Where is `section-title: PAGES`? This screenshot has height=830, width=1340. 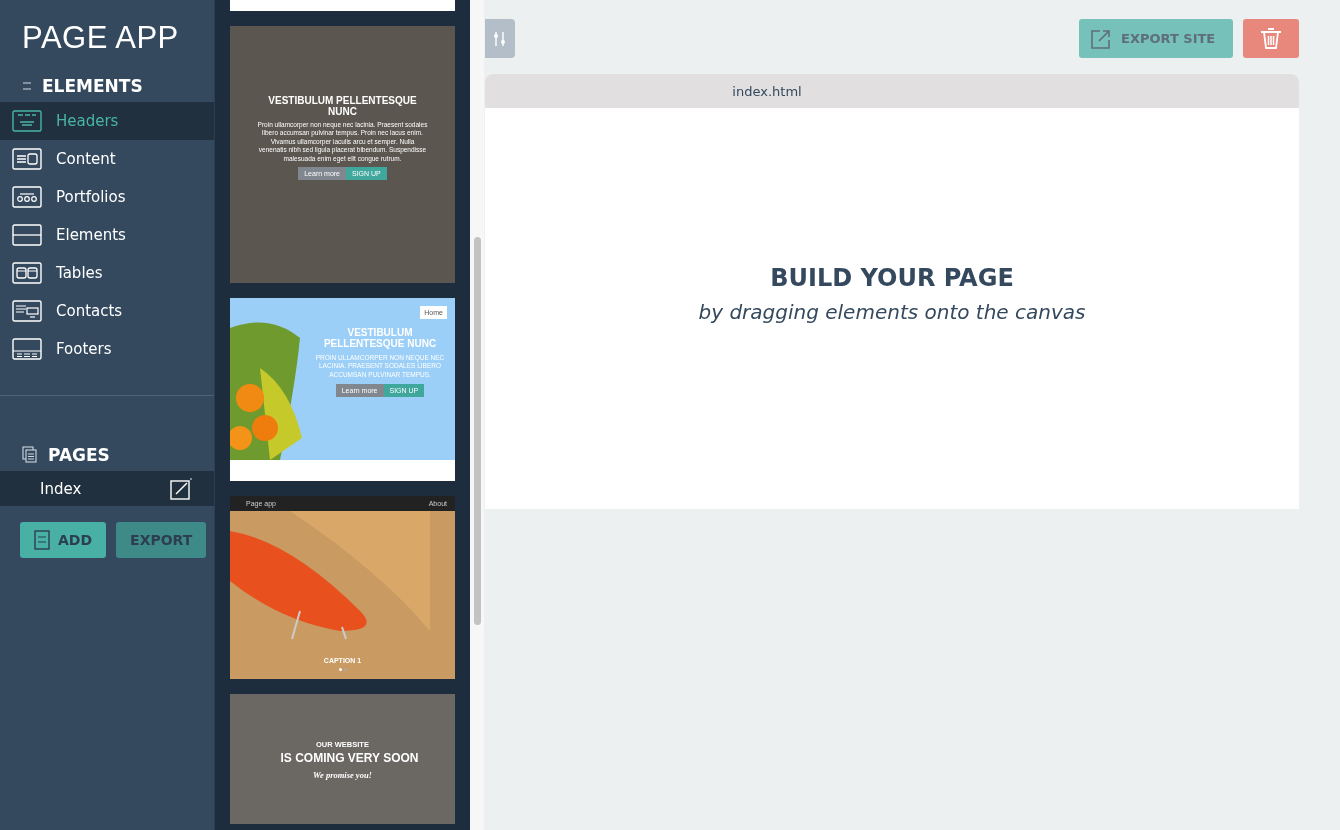
section-title: PAGES is located at coordinates (79, 455).